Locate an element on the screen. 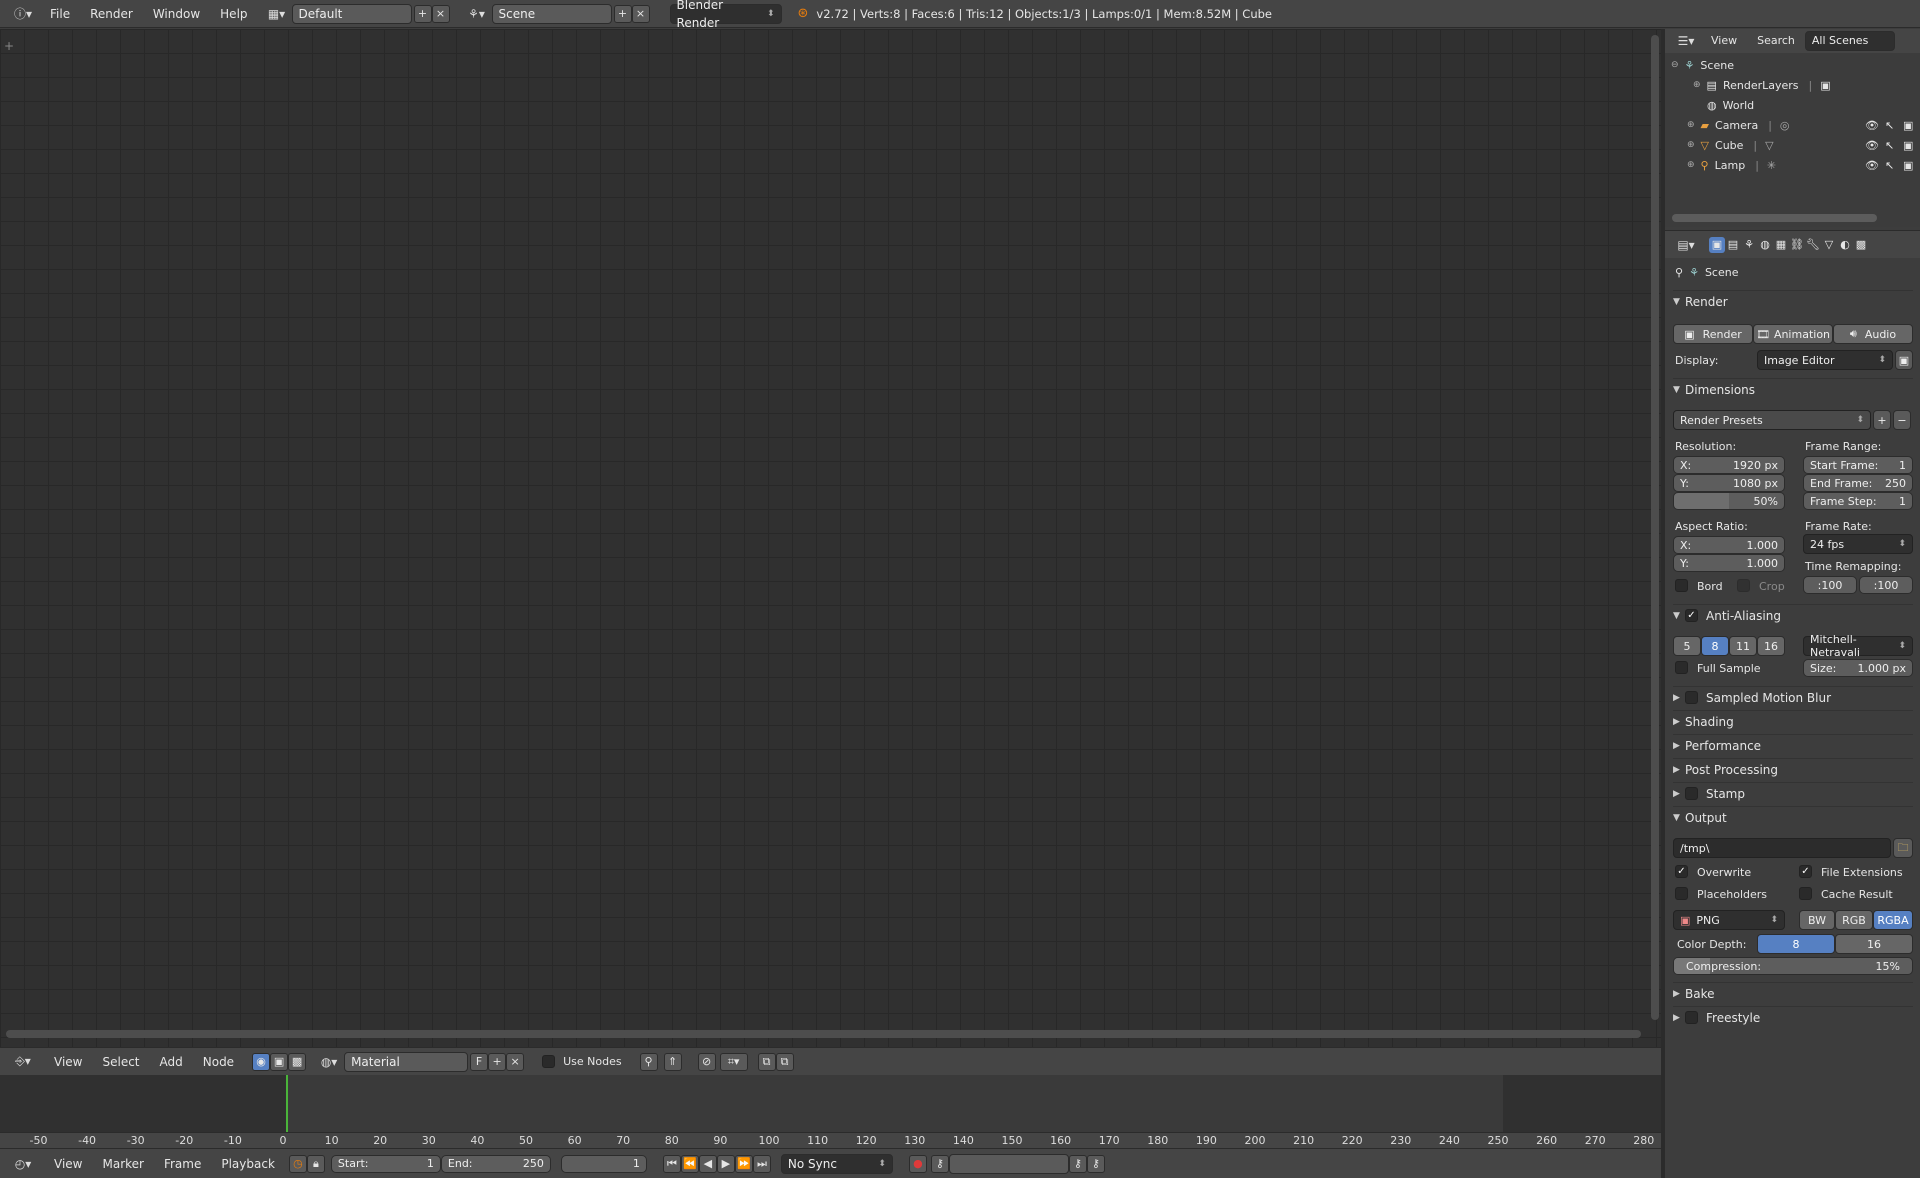 Image resolution: width=1920 pixels, height=1178 pixels. panel-stamp-title: ▶ Stamp is located at coordinates (1793, 793).